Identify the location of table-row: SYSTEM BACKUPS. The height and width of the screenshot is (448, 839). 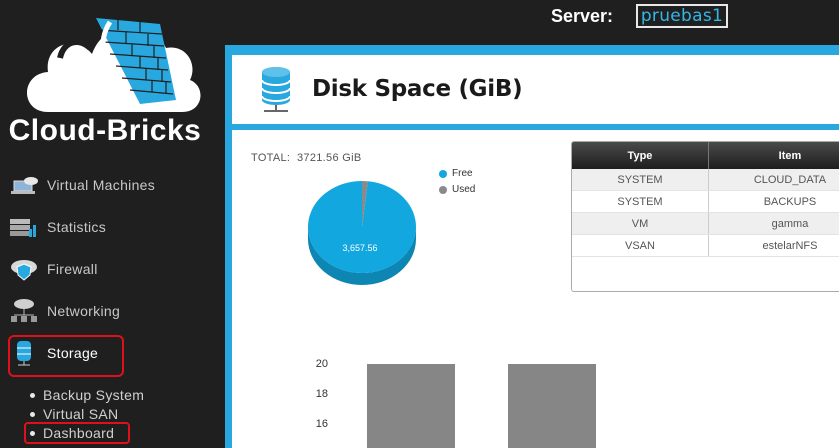
(705, 201).